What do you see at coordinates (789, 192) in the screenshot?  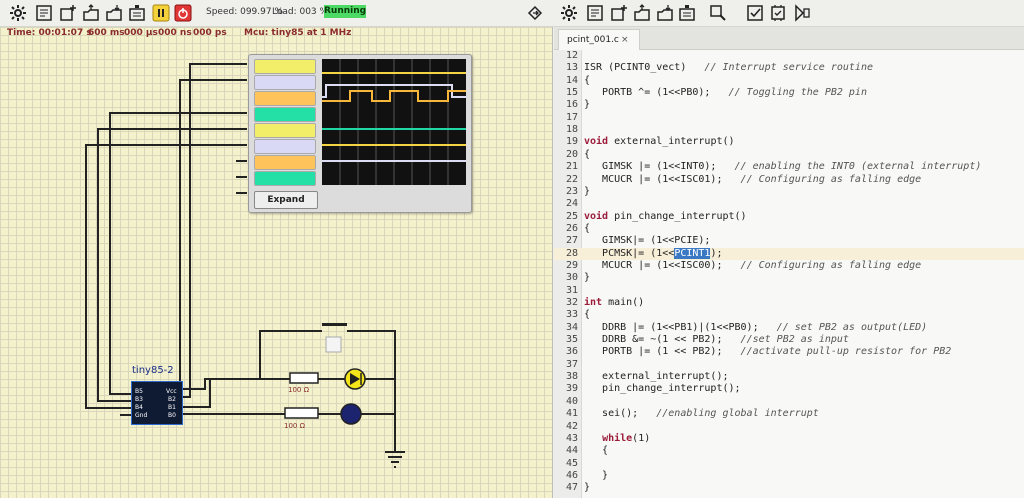 I see `code-line: 23}` at bounding box center [789, 192].